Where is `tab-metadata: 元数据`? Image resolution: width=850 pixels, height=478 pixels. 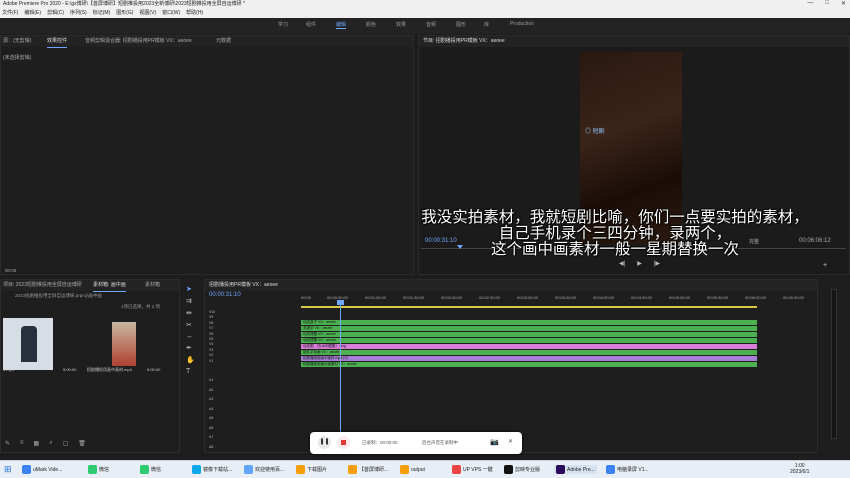 tab-metadata: 元数据 is located at coordinates (223, 41).